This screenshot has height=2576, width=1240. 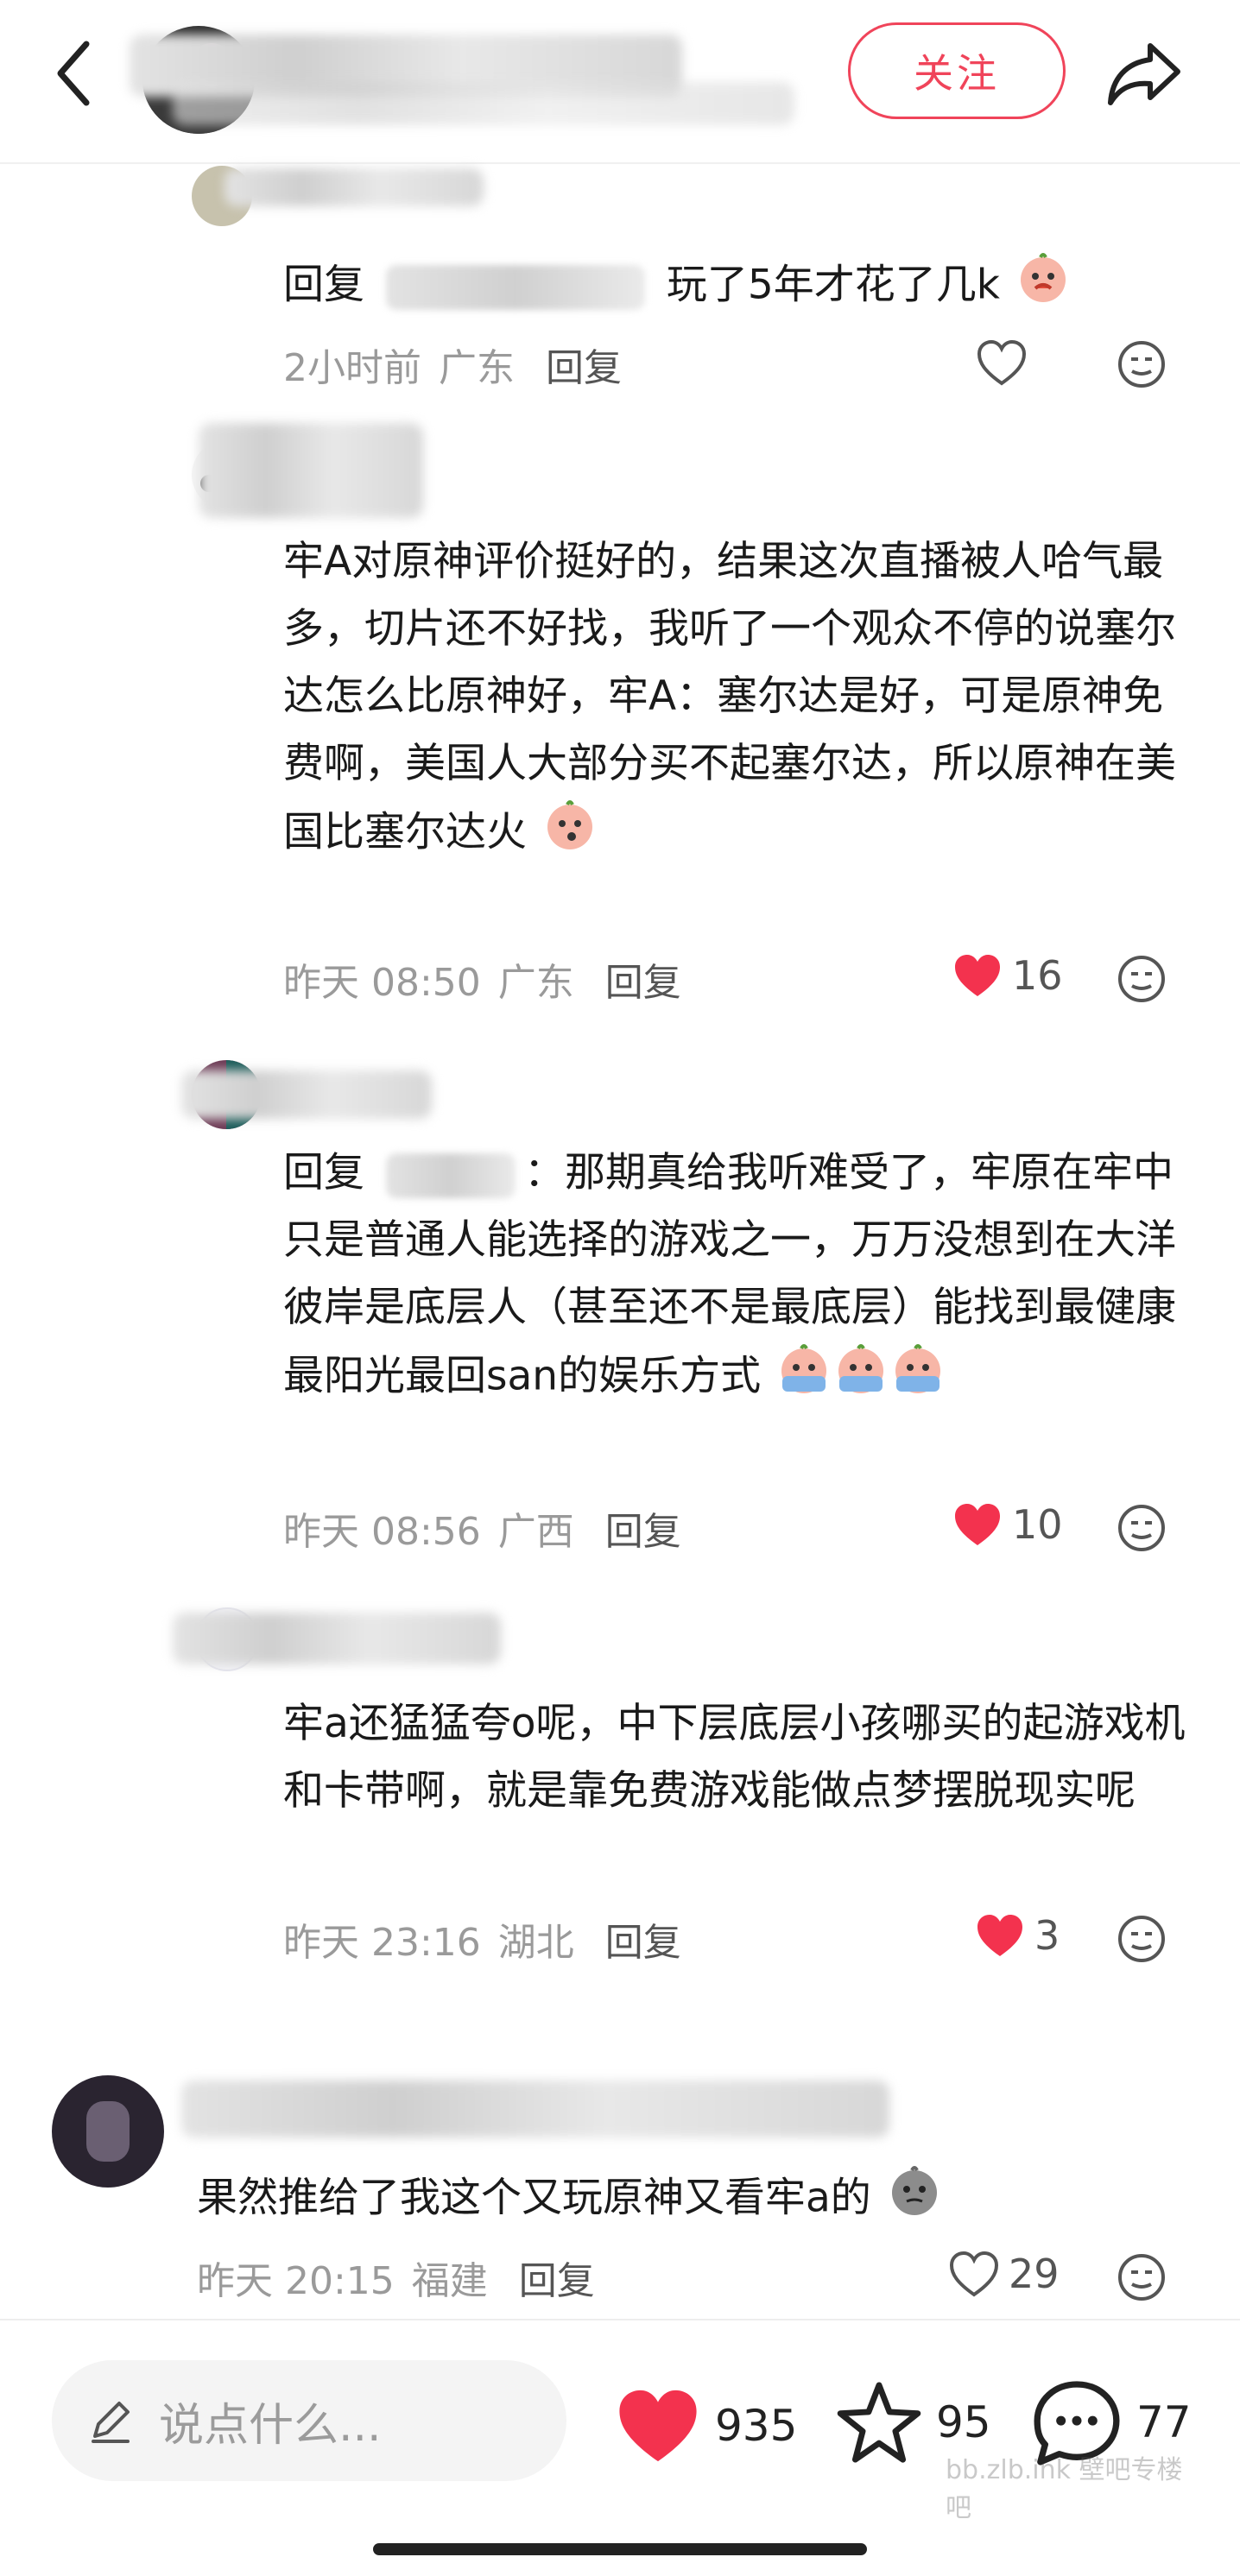 What do you see at coordinates (111, 2422) in the screenshot?
I see `pencil-icon` at bounding box center [111, 2422].